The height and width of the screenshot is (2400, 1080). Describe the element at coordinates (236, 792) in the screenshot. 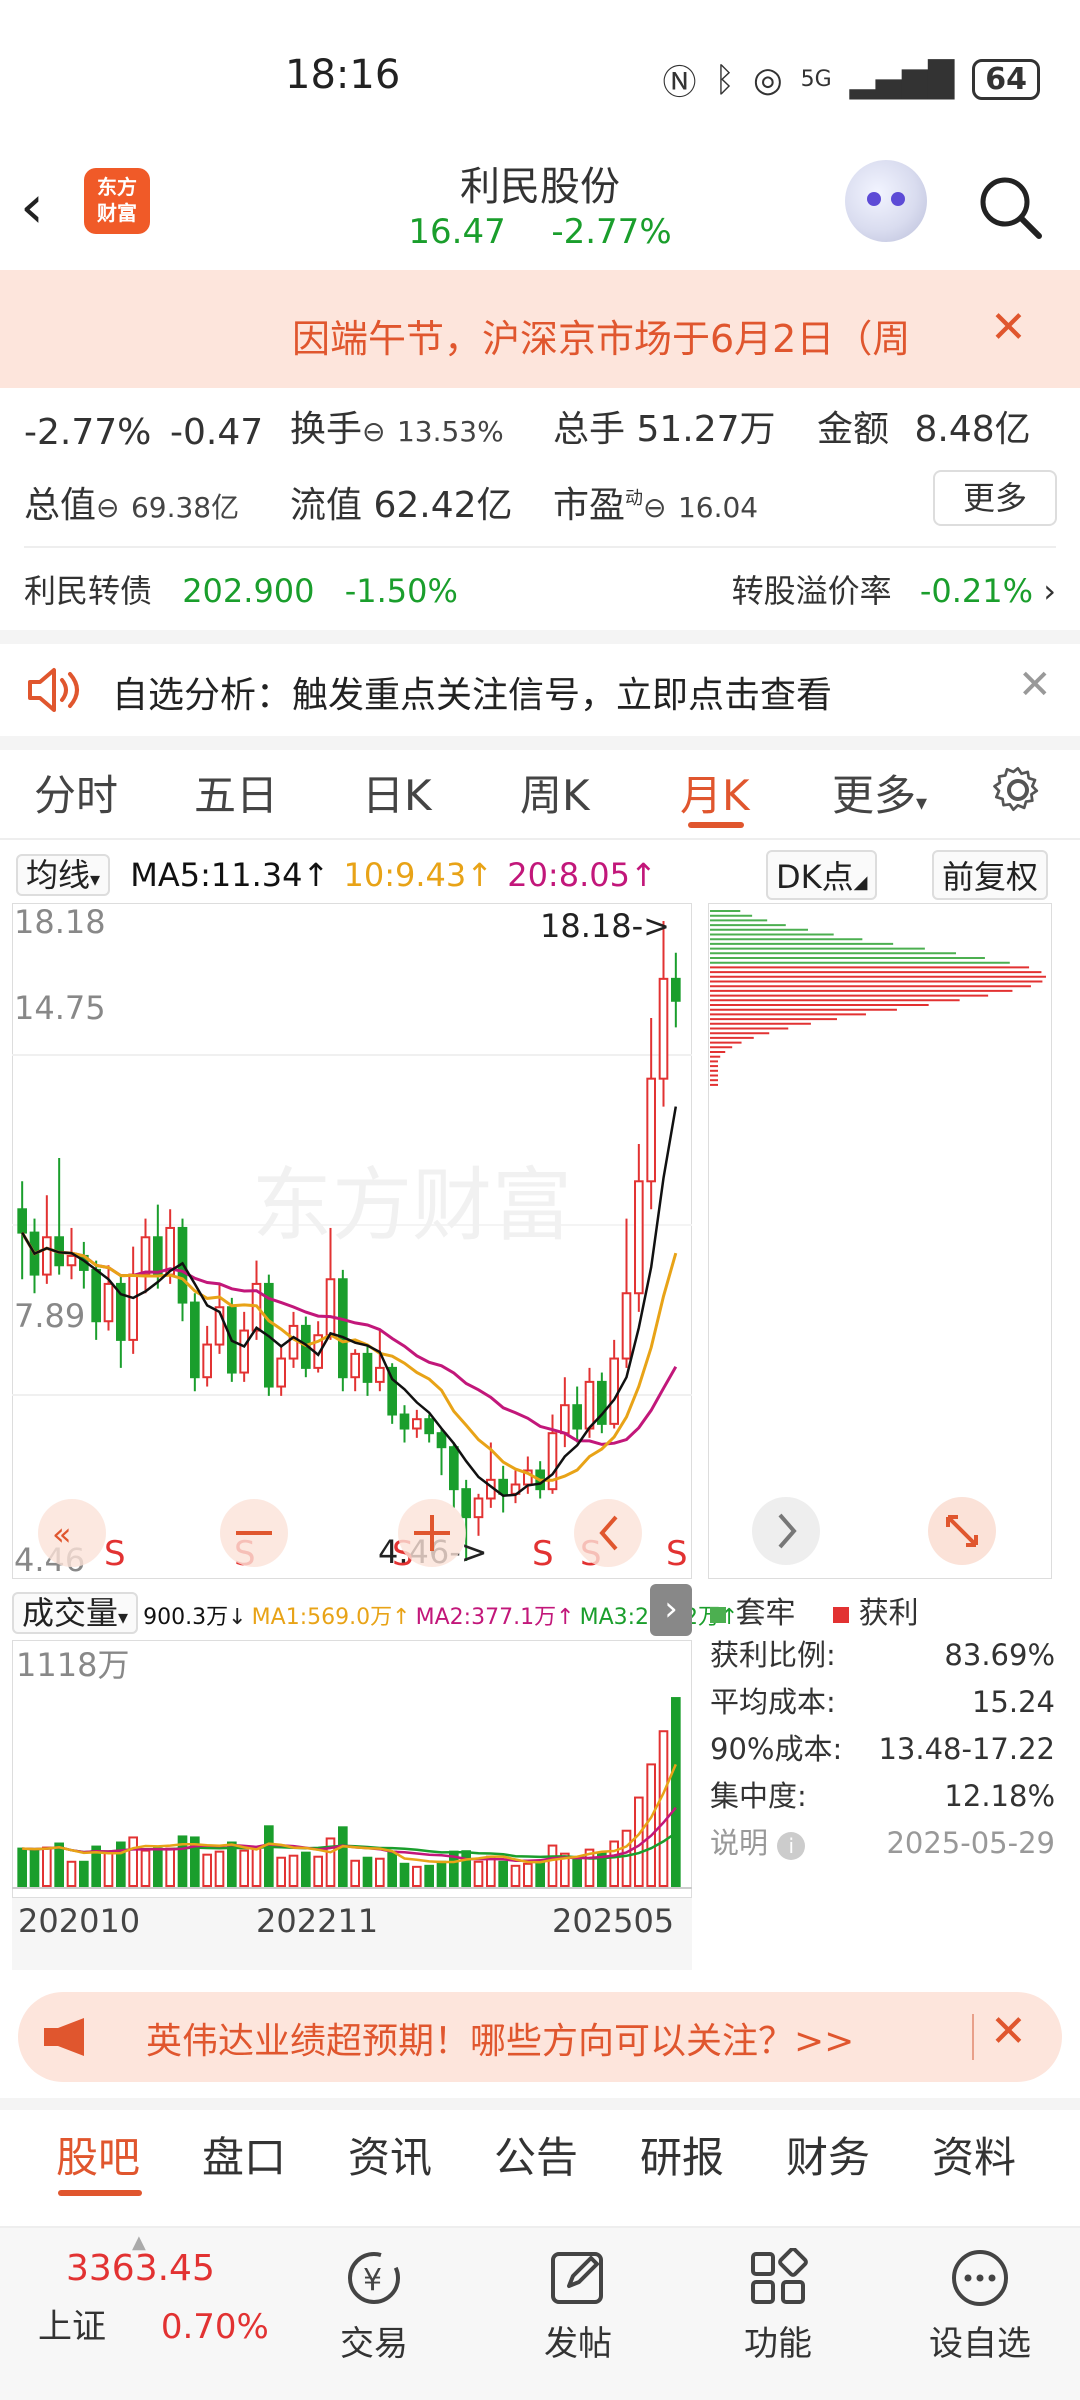

I see `tab-five-day: 五日` at that location.